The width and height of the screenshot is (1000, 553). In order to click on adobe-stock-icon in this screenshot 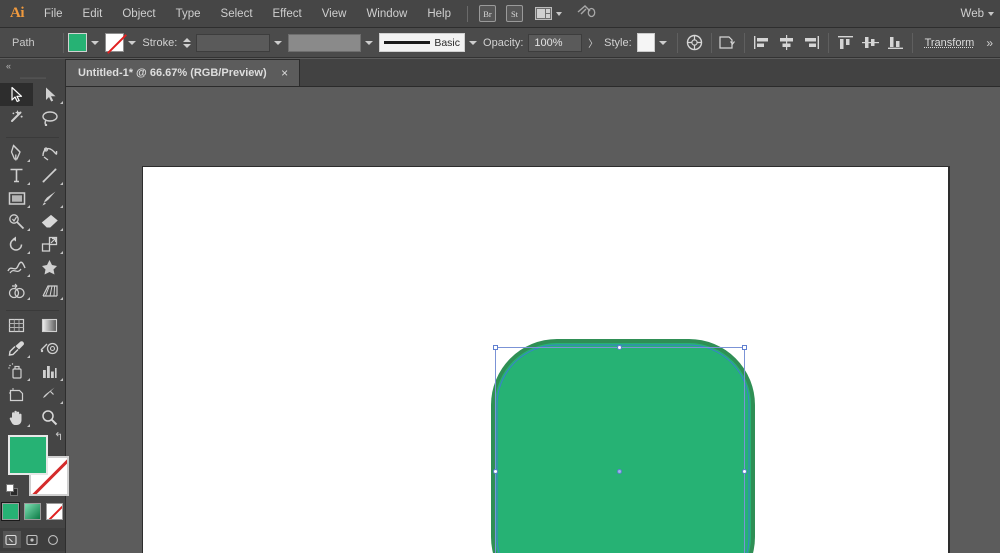, I will do `click(587, 13)`.